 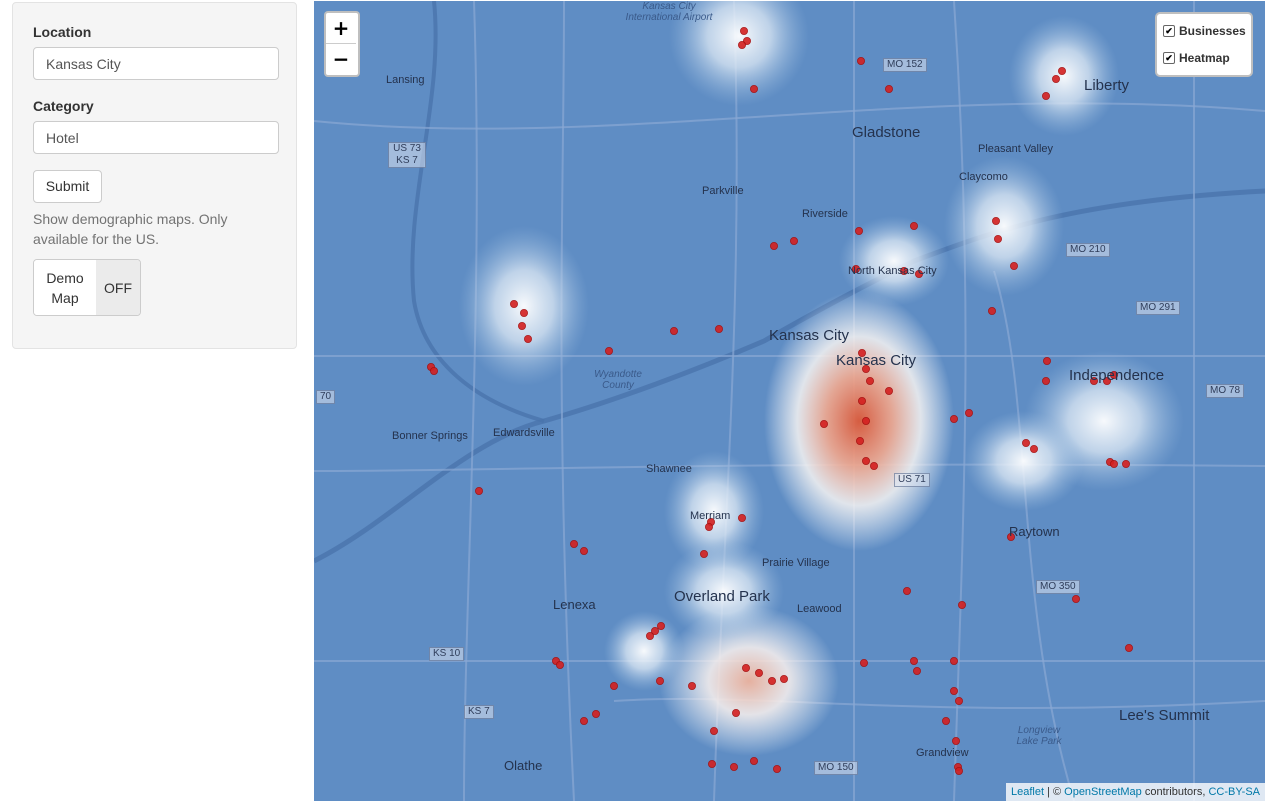 I want to click on leaflet-link: Leaflet, so click(x=1027, y=792).